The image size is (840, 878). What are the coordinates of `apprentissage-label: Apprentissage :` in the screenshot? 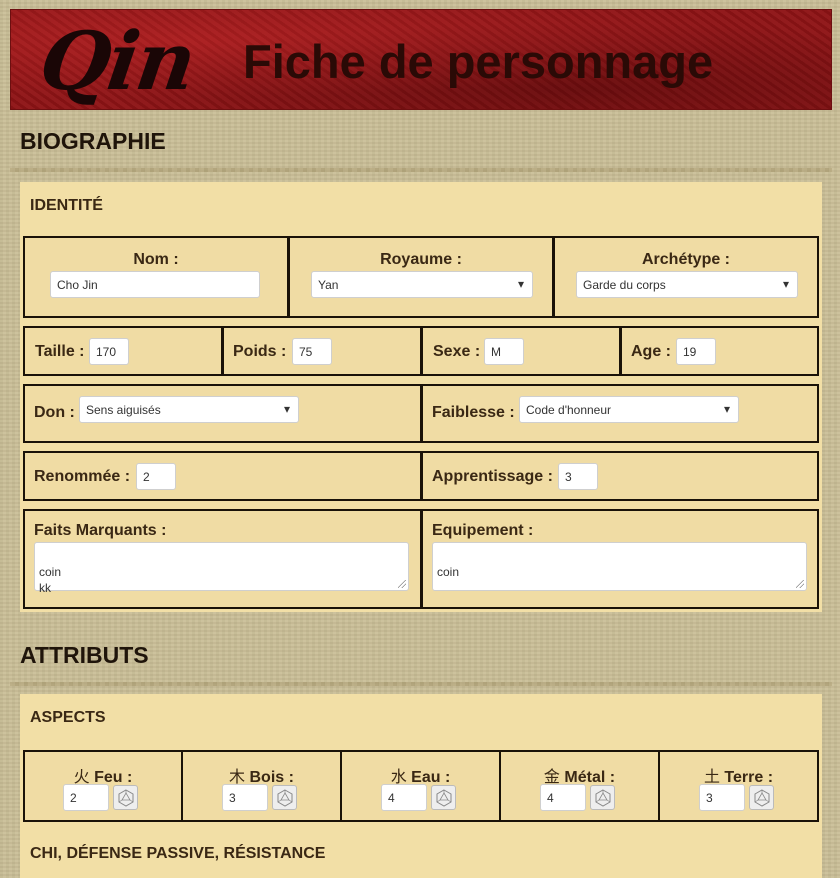 It's located at (492, 476).